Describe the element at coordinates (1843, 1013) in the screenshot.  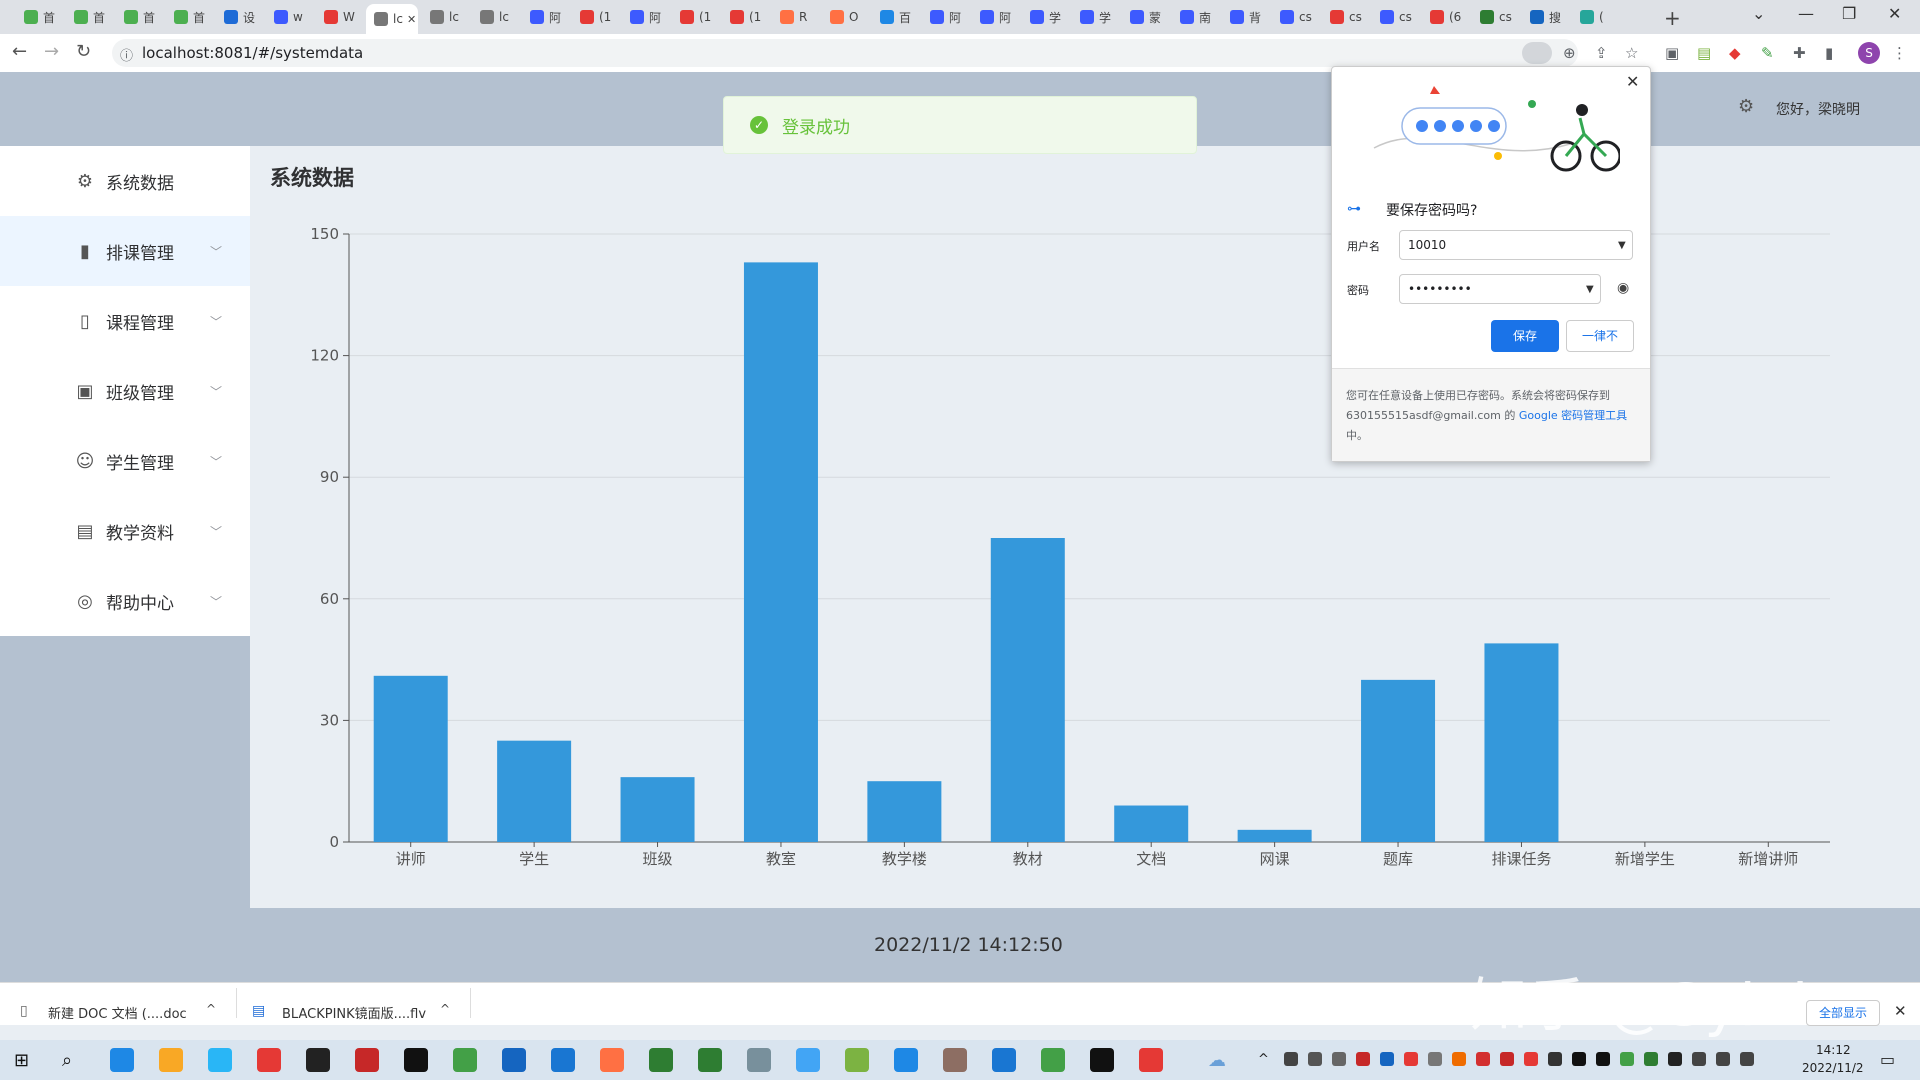
I see `show-all-downloads-button: 全部显示` at that location.